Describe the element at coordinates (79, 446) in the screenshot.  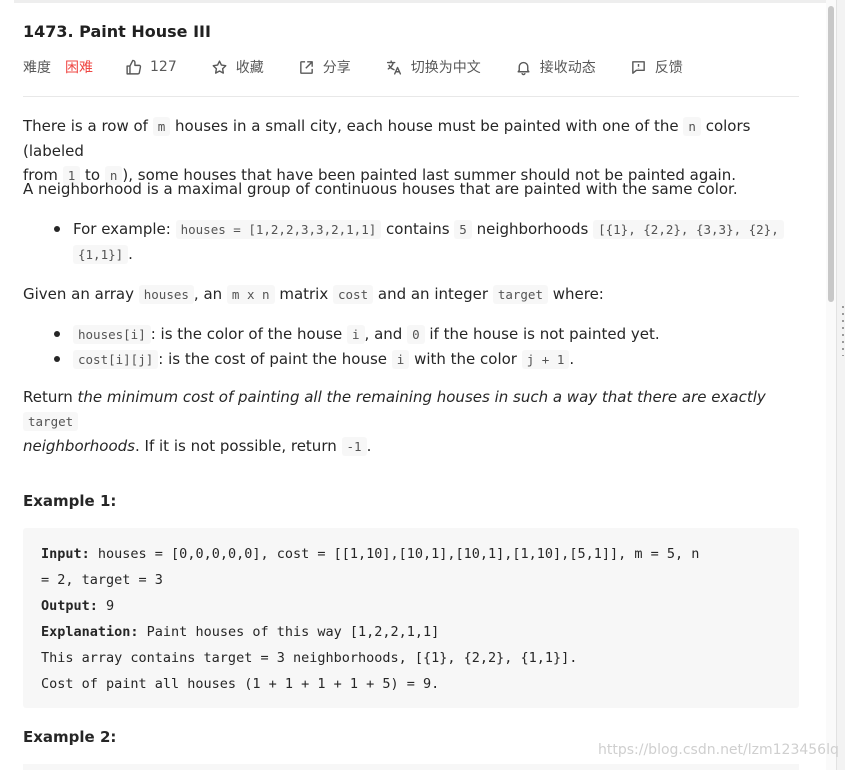
I see `emphasis-text: neighborhoods` at that location.